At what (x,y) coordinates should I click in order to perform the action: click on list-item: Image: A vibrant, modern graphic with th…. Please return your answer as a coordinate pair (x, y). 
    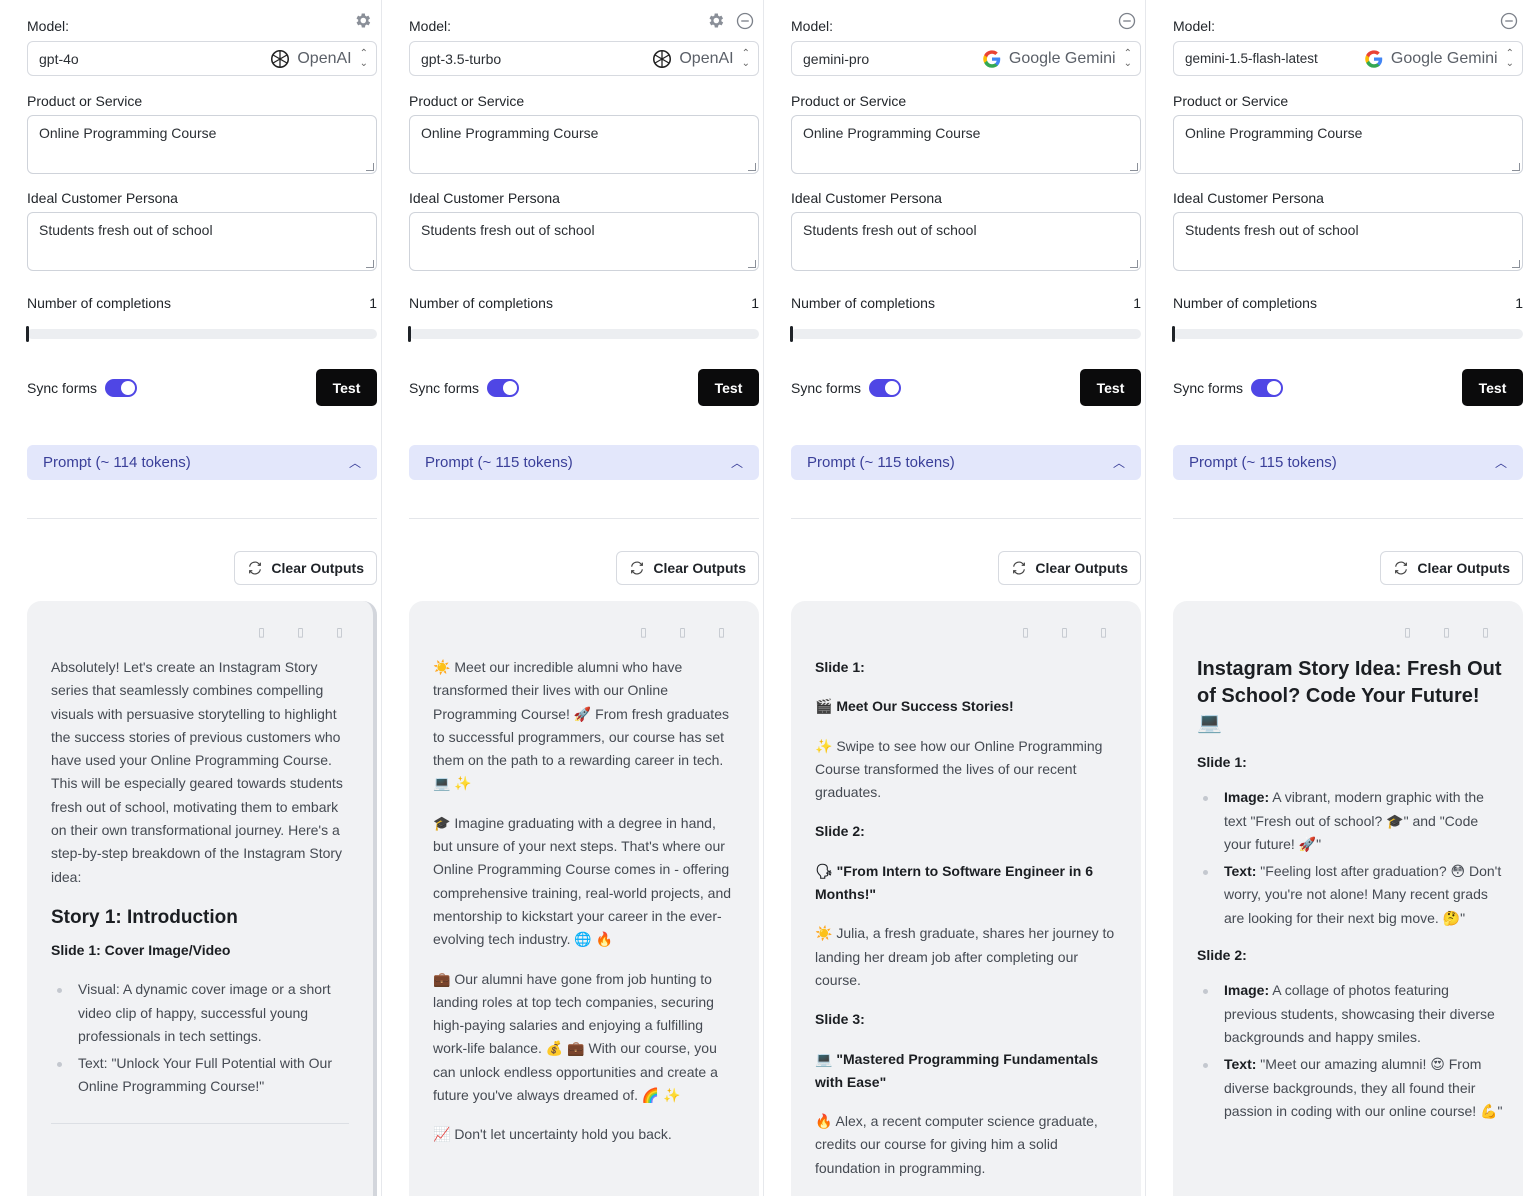
    Looking at the image, I should click on (1350, 821).